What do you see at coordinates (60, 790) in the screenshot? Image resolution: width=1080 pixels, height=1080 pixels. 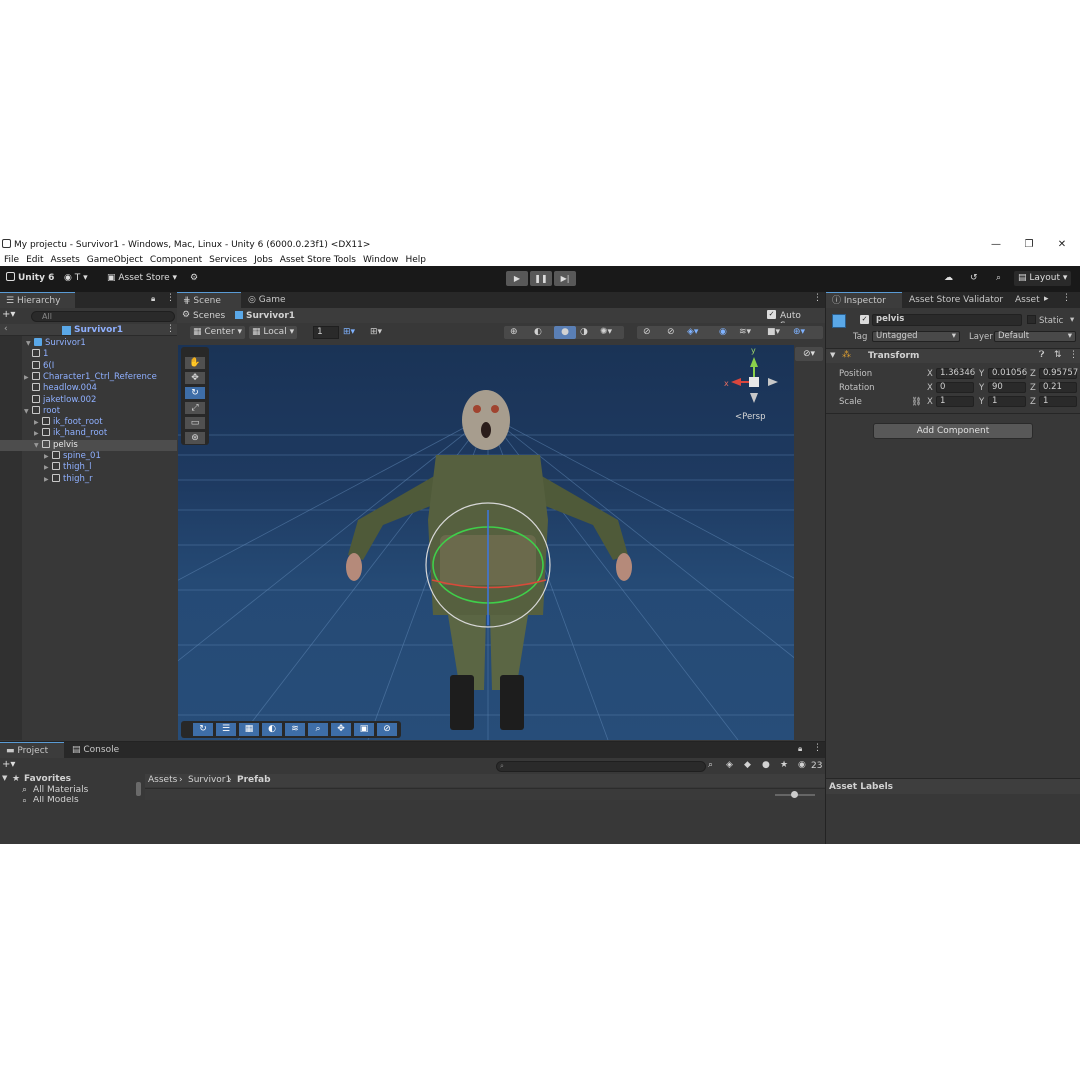 I see `all-materials-item: All Materials` at bounding box center [60, 790].